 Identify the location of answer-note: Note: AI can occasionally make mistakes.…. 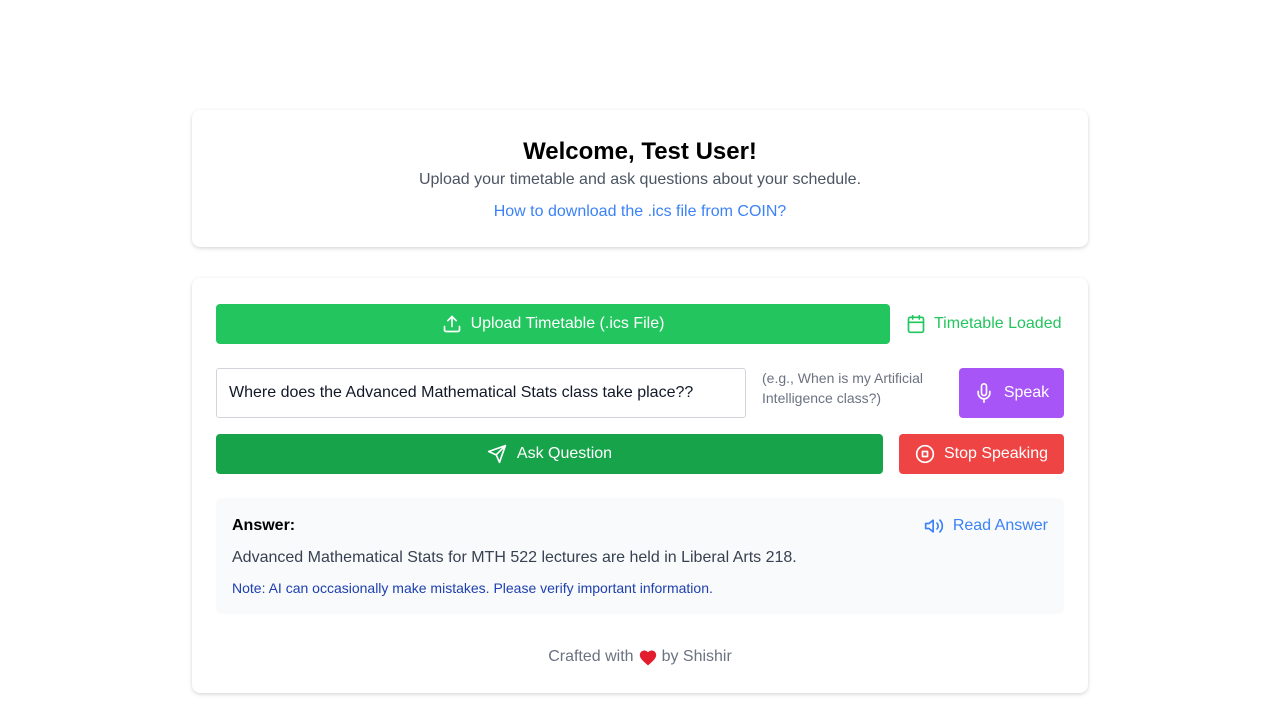
(472, 588).